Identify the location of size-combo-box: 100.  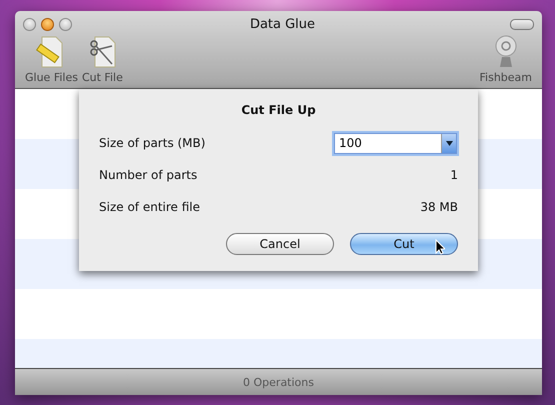
(395, 143).